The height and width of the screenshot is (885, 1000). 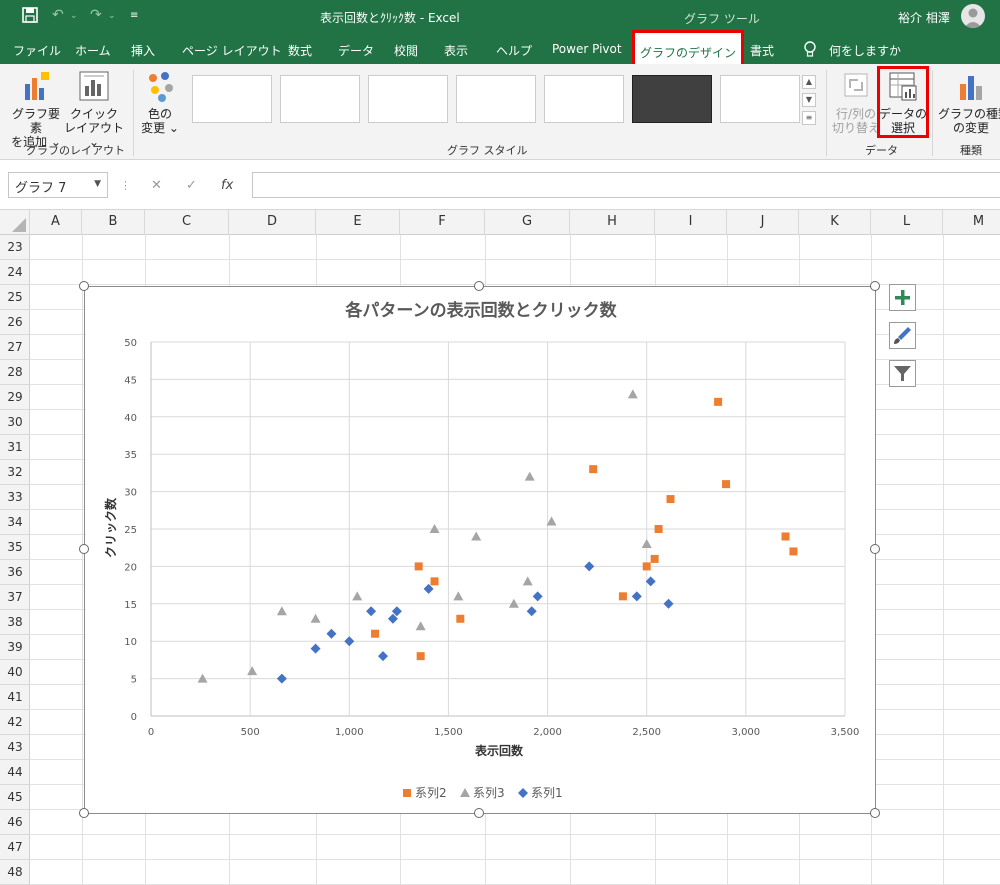 What do you see at coordinates (15, 697) in the screenshot?
I see `row-header: 41` at bounding box center [15, 697].